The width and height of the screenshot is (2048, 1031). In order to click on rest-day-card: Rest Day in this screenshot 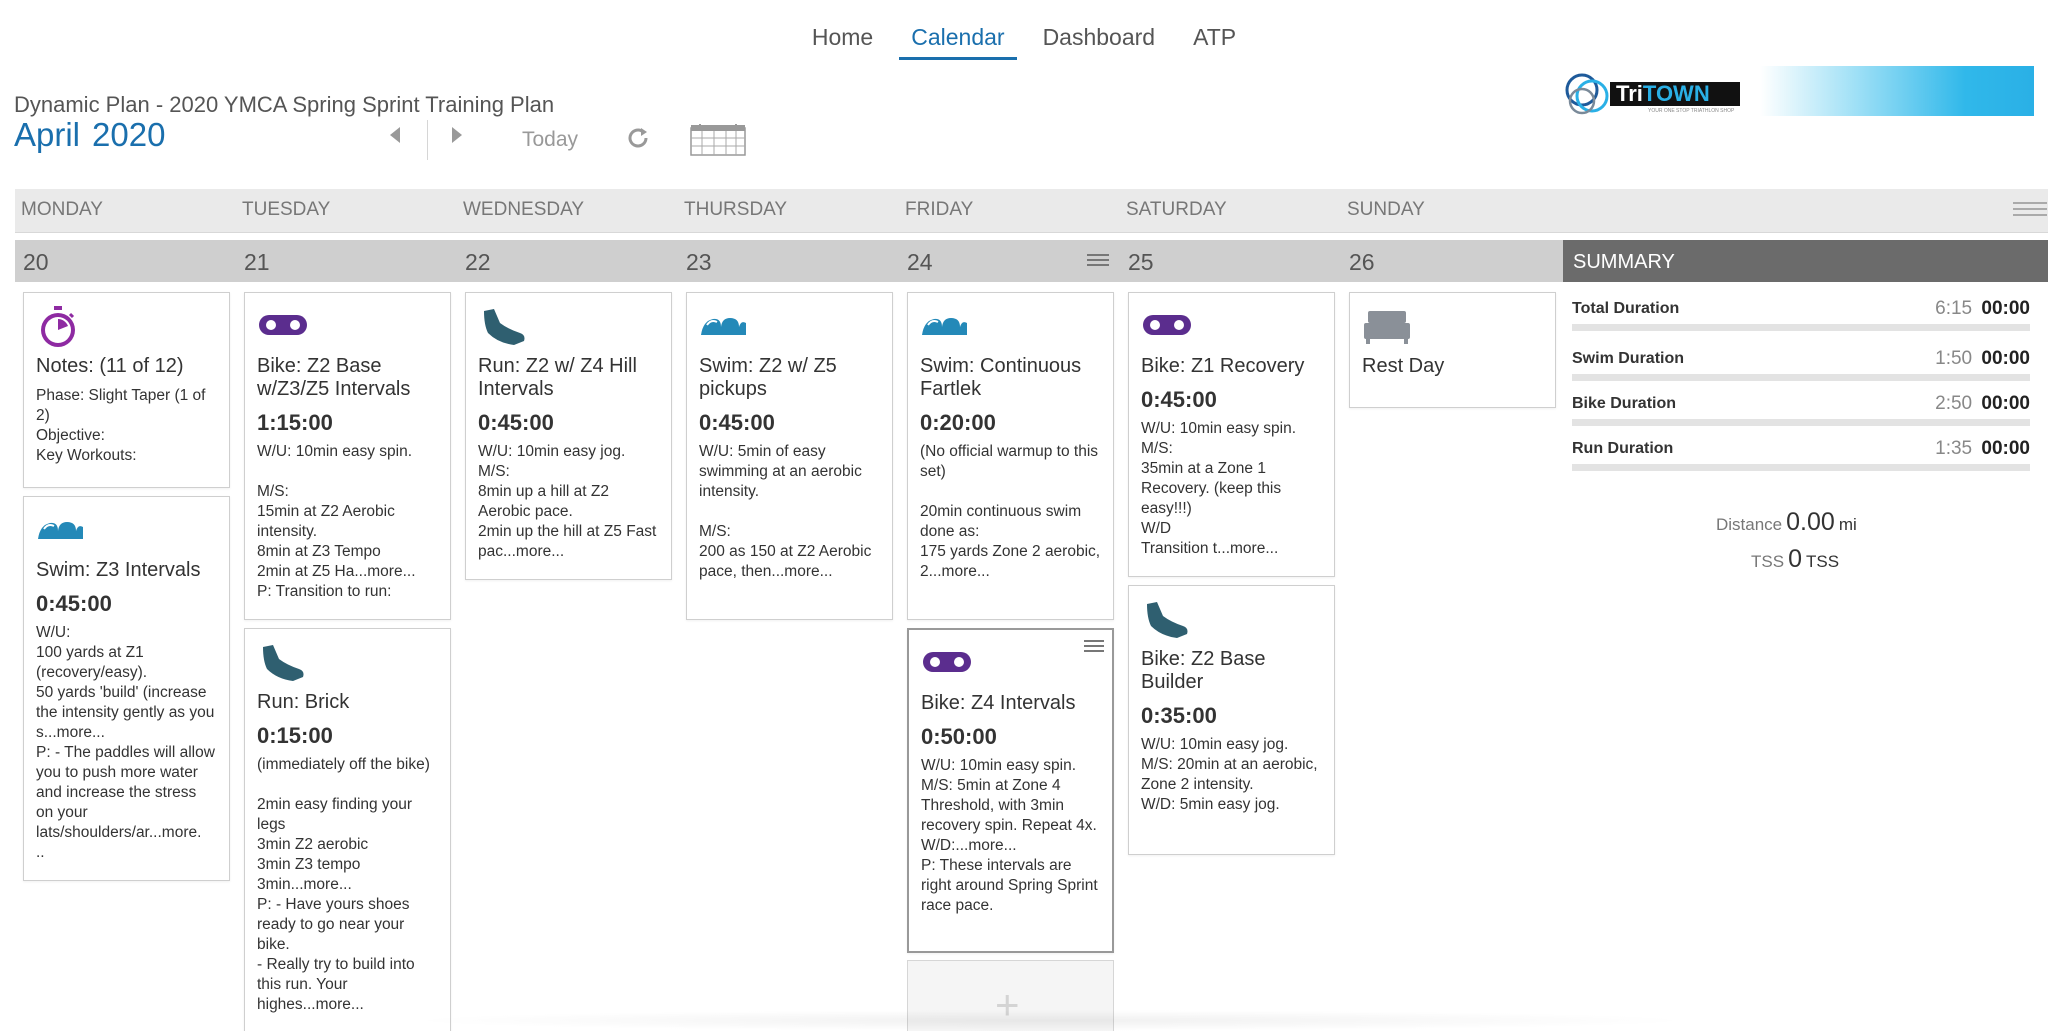, I will do `click(1452, 350)`.